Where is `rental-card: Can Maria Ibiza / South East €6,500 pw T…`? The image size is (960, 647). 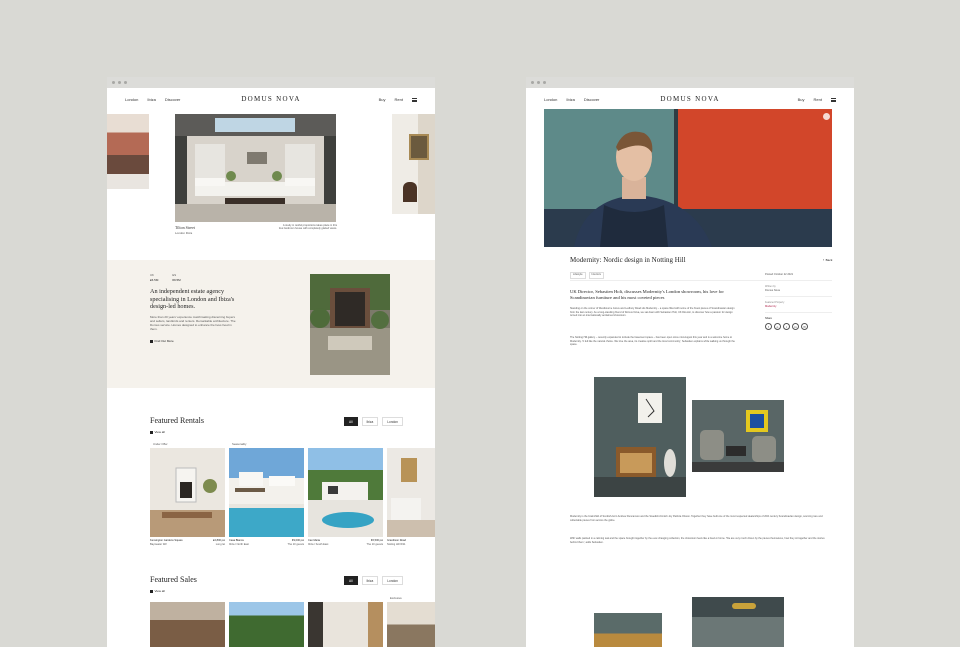
rental-card: Can Maria Ibiza / South East €6,500 pw T… is located at coordinates (345, 497).